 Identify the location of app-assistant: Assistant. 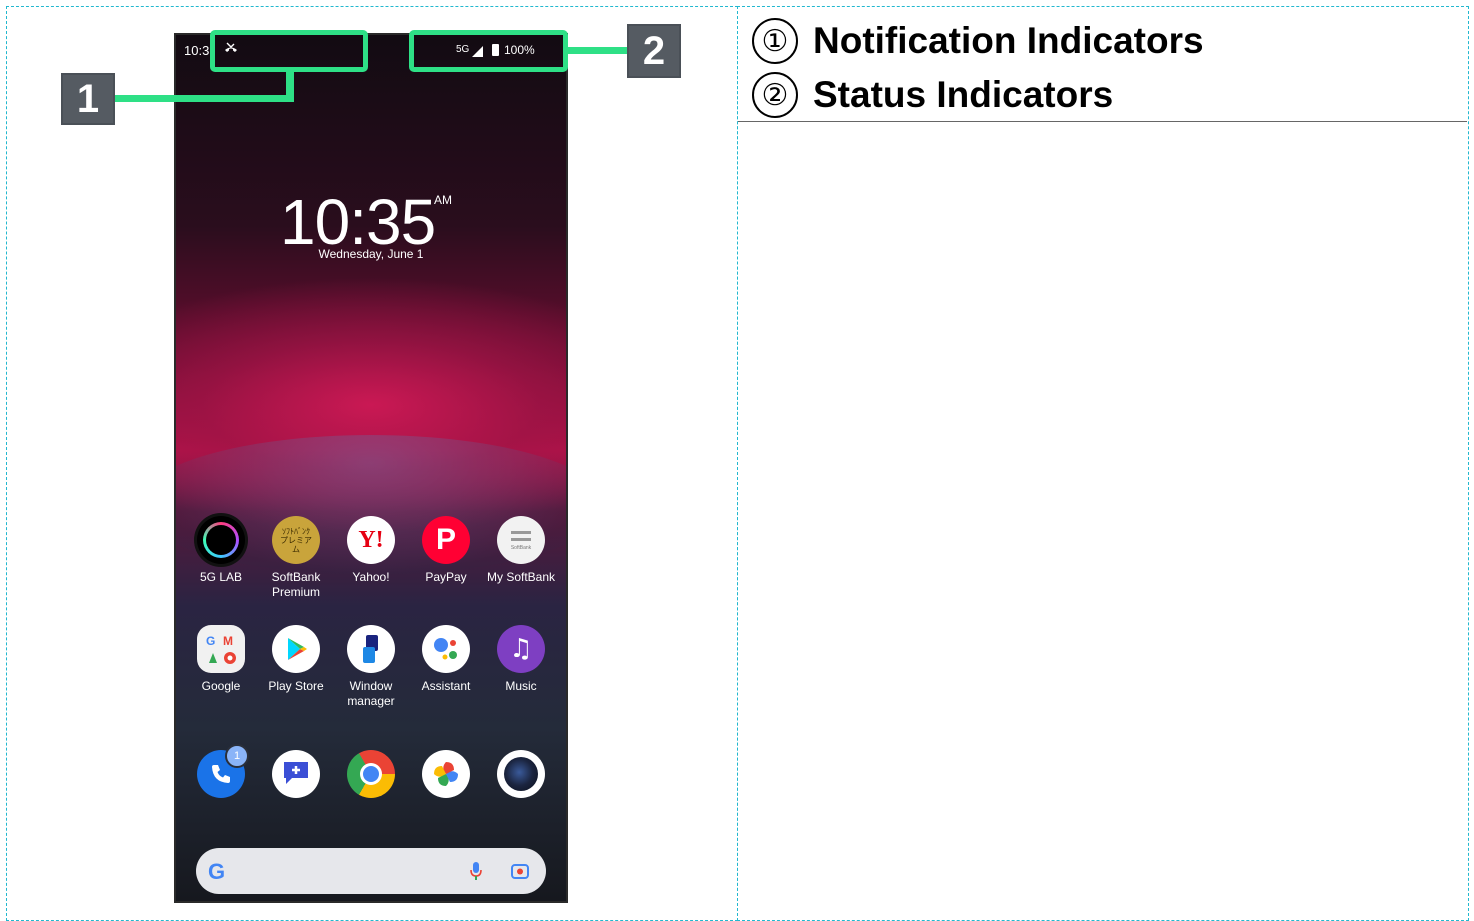
(446, 659).